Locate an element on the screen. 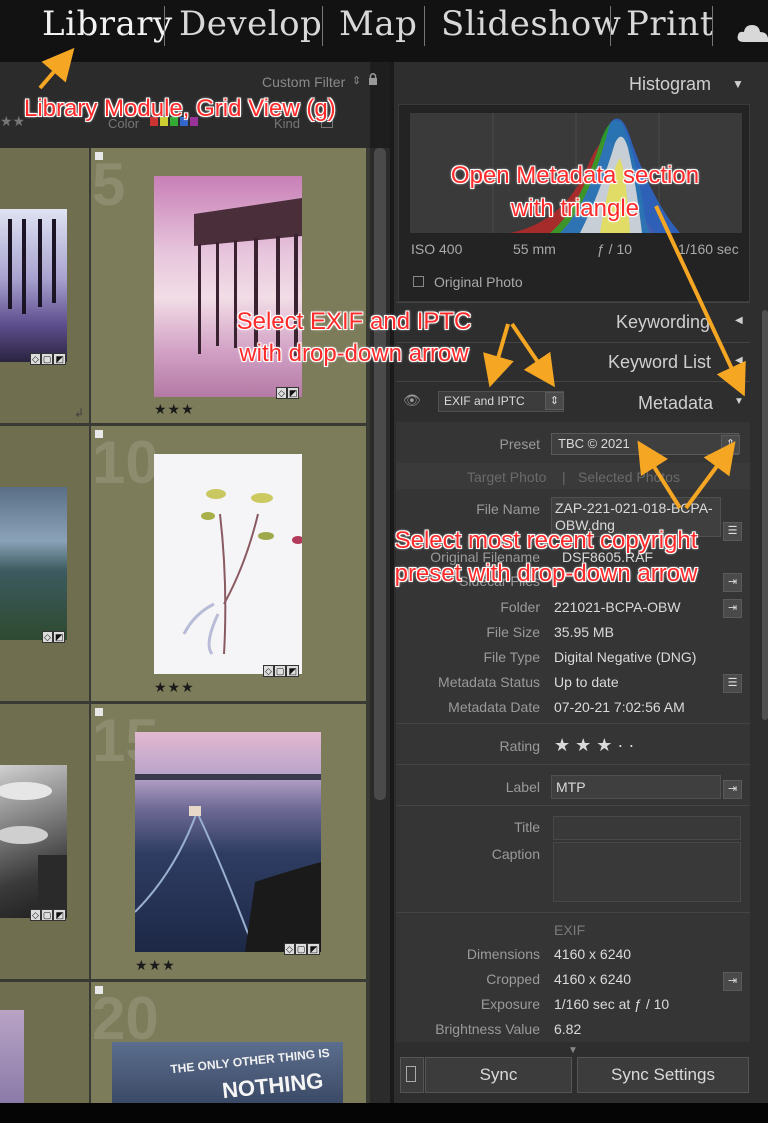 The height and width of the screenshot is (1123, 768). keywording-title: Keywording is located at coordinates (663, 322).